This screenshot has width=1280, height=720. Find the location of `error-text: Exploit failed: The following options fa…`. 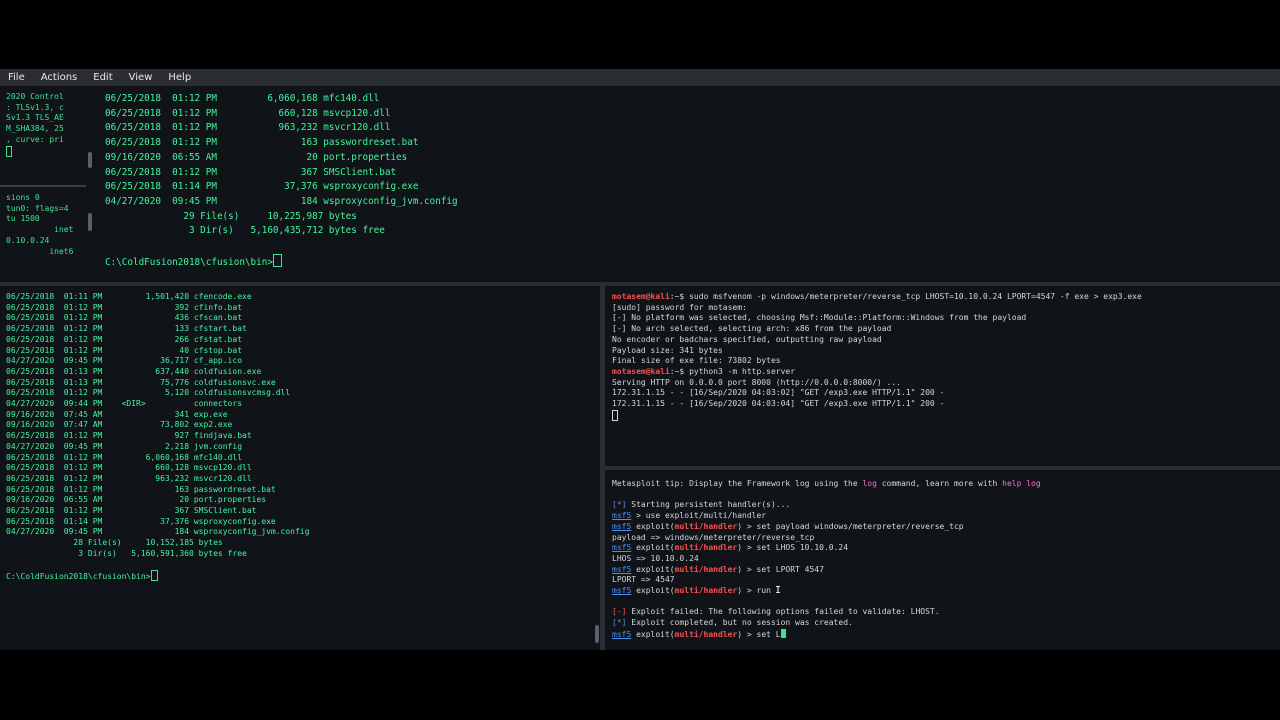

error-text: Exploit failed: The following options fa… is located at coordinates (783, 612).